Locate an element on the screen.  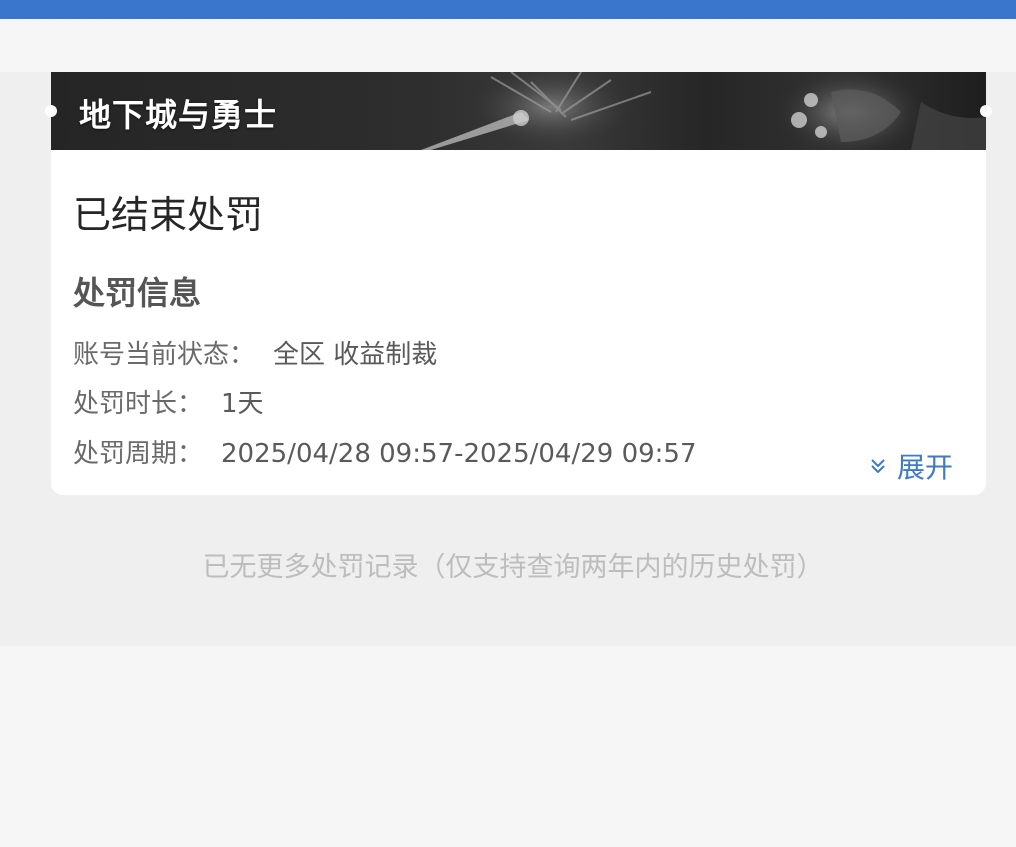
account-status-row: 账号当前状态： 全区 收益制裁 is located at coordinates (255, 352).